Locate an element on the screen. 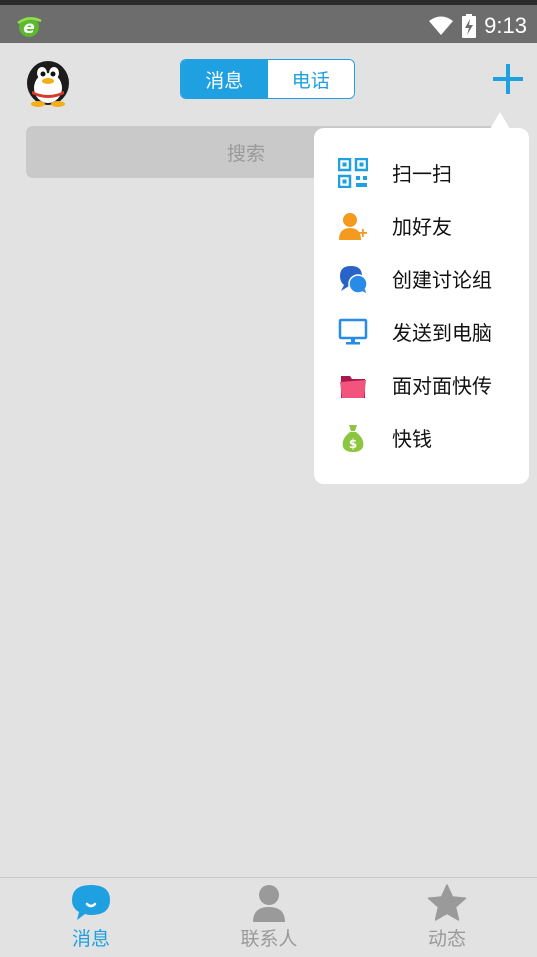  nav-item-contacts: 联系人 is located at coordinates (269, 919).